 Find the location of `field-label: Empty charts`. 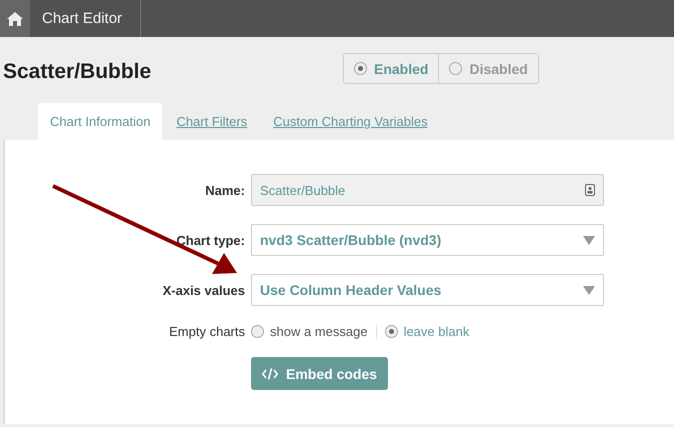

field-label: Empty charts is located at coordinates (206, 331).